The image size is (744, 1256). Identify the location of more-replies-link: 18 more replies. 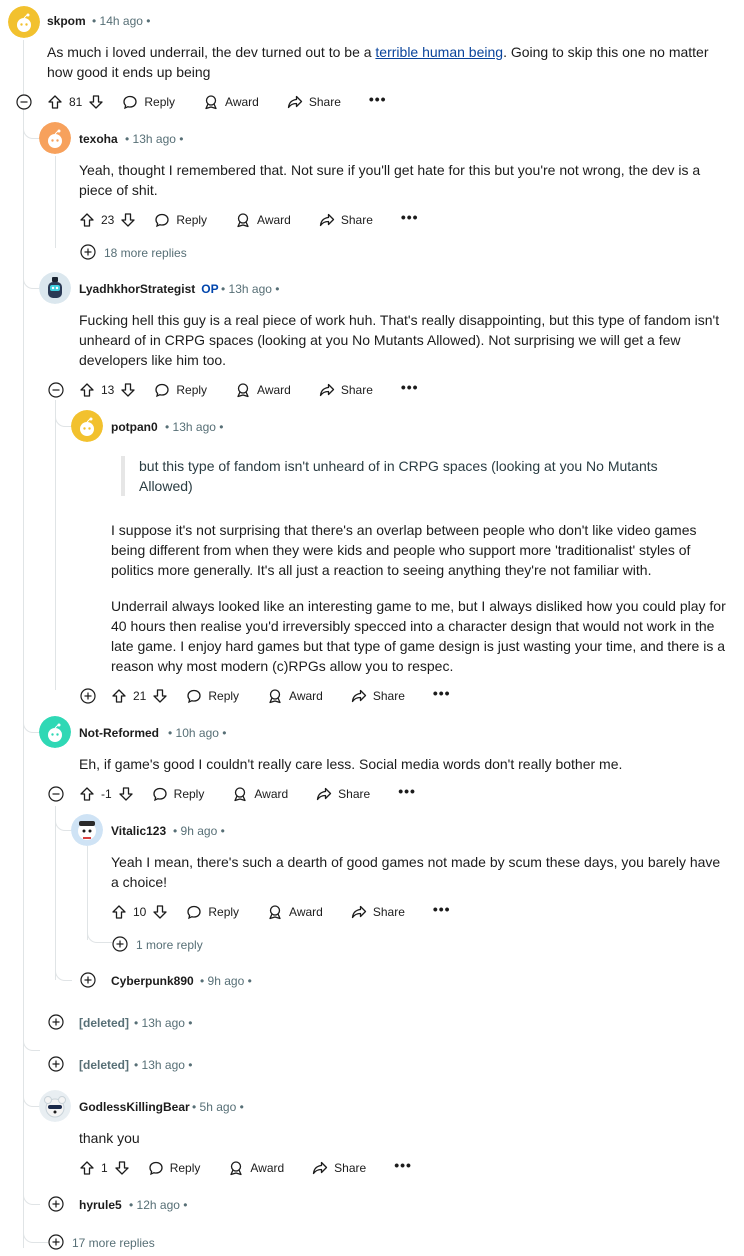
(145, 253).